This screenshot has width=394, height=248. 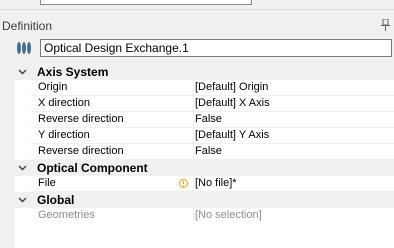 What do you see at coordinates (204, 72) in the screenshot?
I see `section-axis-system: Axis System` at bounding box center [204, 72].